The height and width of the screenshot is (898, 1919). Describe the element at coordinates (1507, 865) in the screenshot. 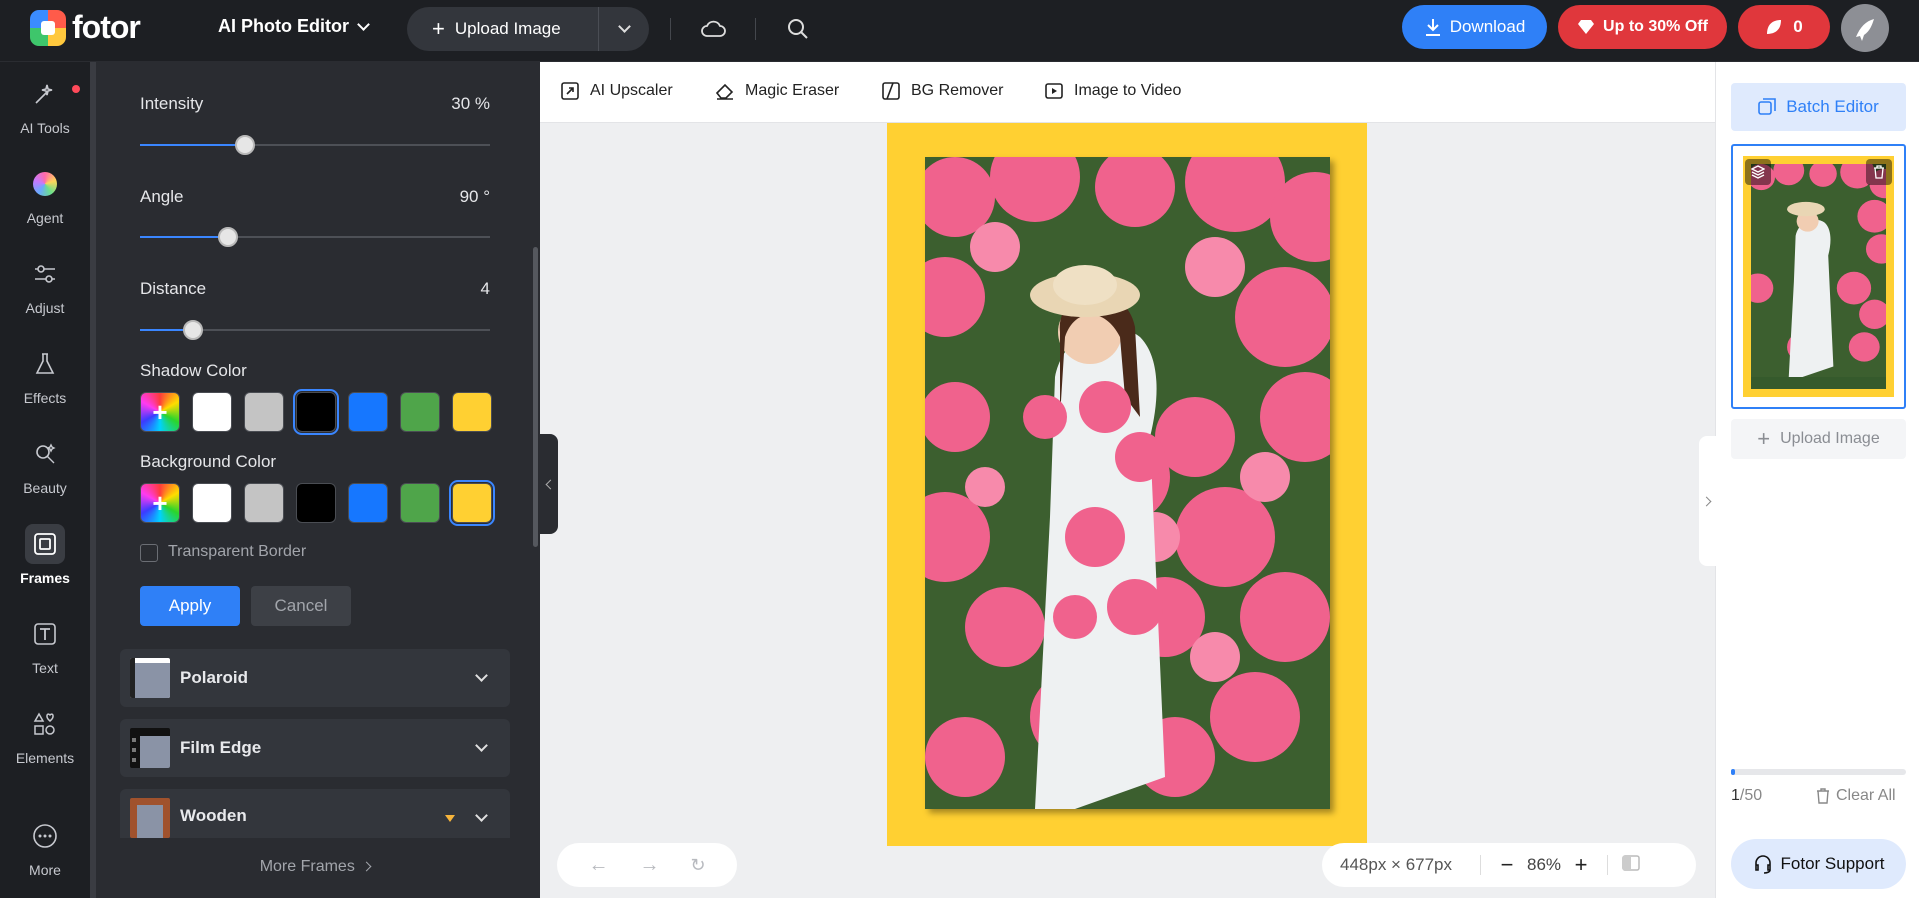

I see `zoom-out-button: −` at that location.